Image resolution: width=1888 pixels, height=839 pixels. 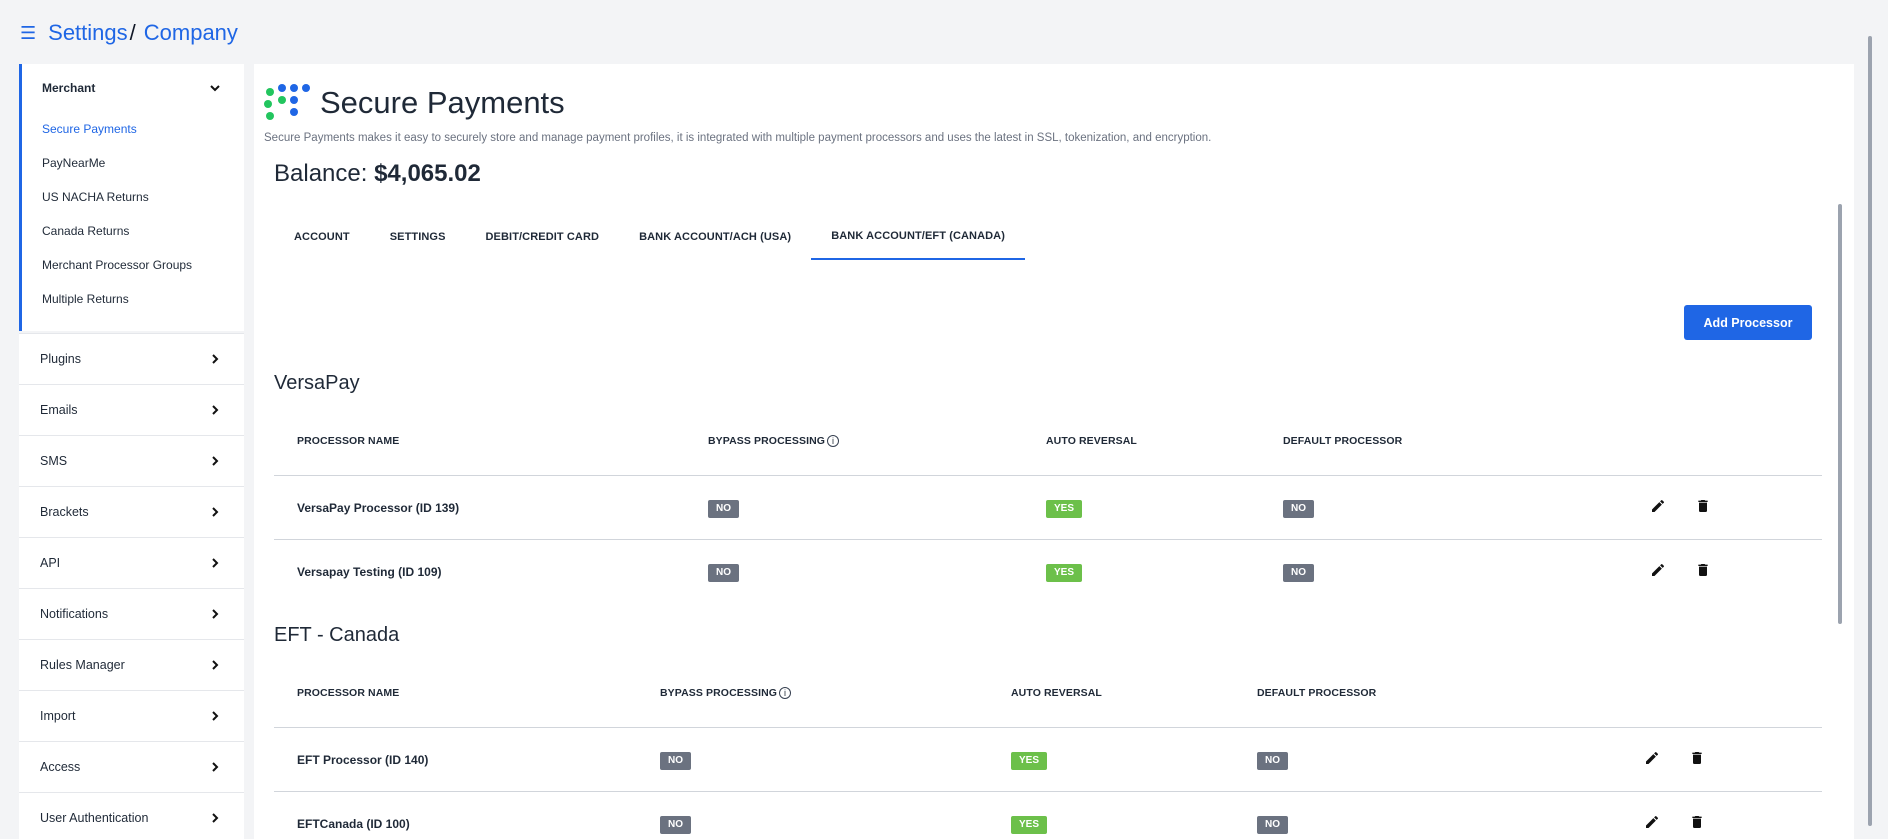 I want to click on tab-debit-credit-card: DEBIT/CREDIT CARD, so click(x=543, y=237).